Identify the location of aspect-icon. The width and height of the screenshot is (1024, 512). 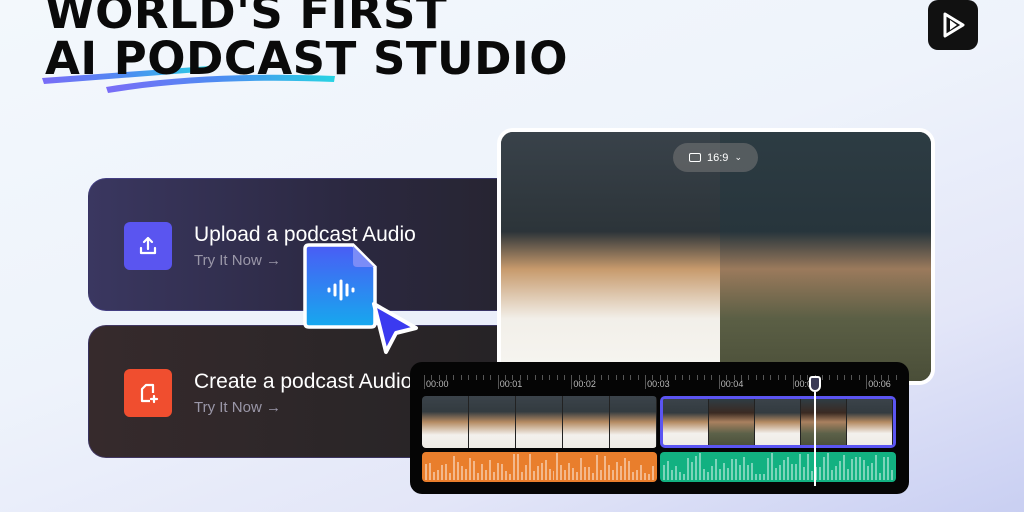
(695, 157).